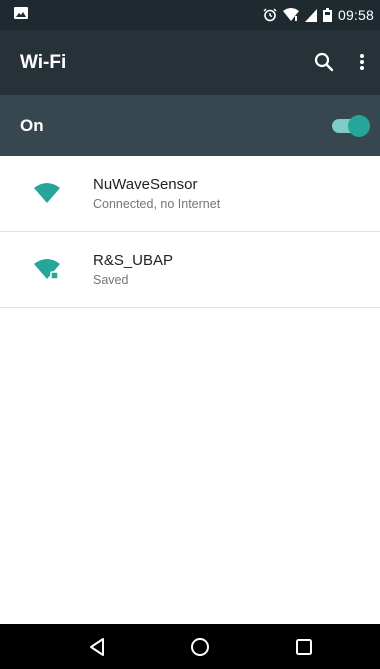 This screenshot has height=669, width=380. Describe the element at coordinates (190, 270) in the screenshot. I see `network-item-rs-ubap: R&S_UBAP Saved` at that location.